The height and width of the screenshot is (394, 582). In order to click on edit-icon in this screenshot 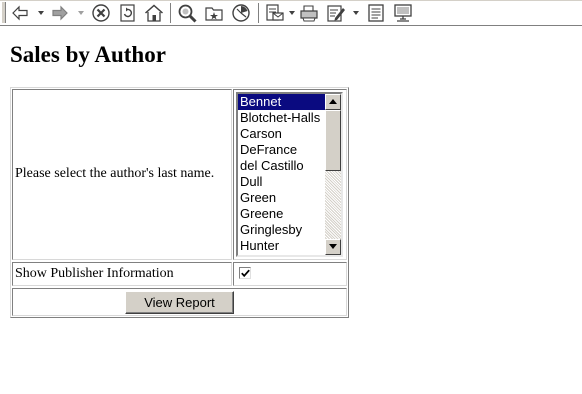, I will do `click(336, 13)`.